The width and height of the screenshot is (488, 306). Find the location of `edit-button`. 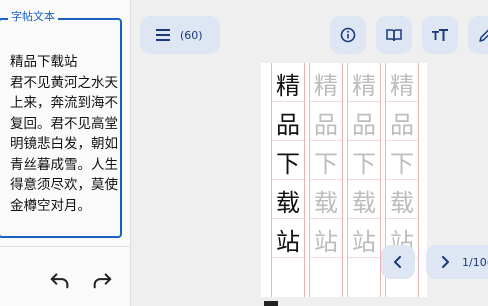

edit-button is located at coordinates (478, 35).